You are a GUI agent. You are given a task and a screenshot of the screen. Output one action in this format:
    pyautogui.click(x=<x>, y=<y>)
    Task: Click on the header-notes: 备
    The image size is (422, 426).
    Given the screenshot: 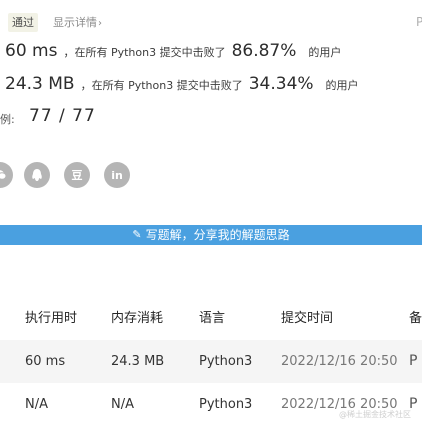 What is the action you would take?
    pyautogui.click(x=415, y=318)
    